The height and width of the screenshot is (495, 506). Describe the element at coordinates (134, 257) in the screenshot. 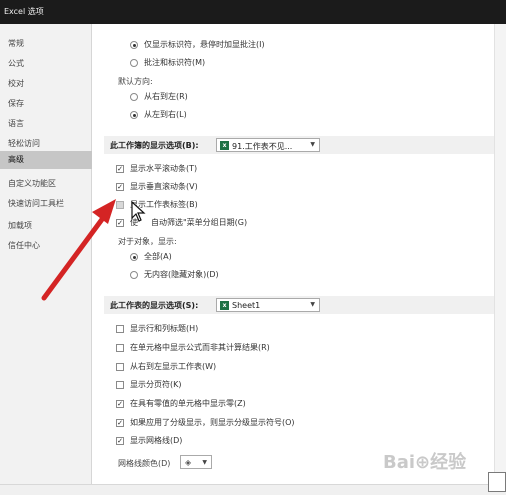

I see `radio-objects-all` at that location.